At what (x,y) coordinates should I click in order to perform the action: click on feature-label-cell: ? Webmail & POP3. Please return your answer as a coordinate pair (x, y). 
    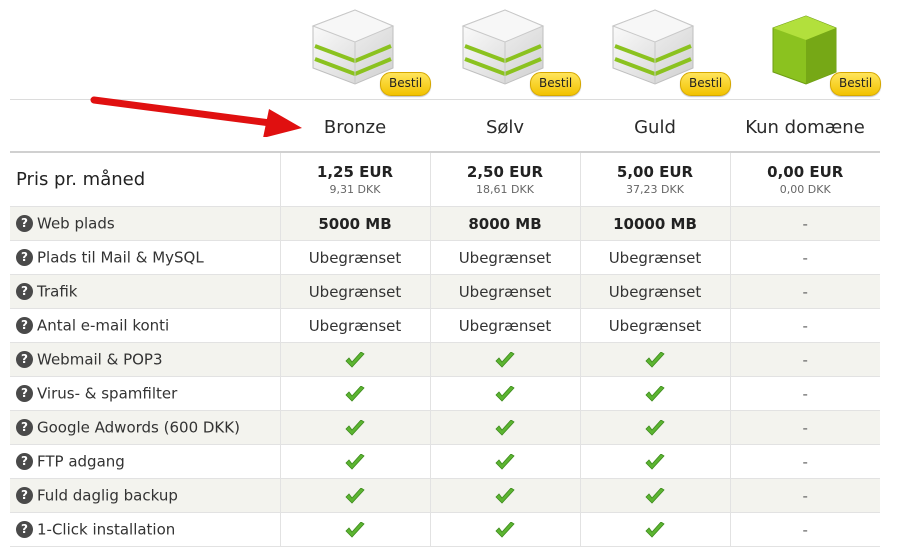
    Looking at the image, I should click on (145, 359).